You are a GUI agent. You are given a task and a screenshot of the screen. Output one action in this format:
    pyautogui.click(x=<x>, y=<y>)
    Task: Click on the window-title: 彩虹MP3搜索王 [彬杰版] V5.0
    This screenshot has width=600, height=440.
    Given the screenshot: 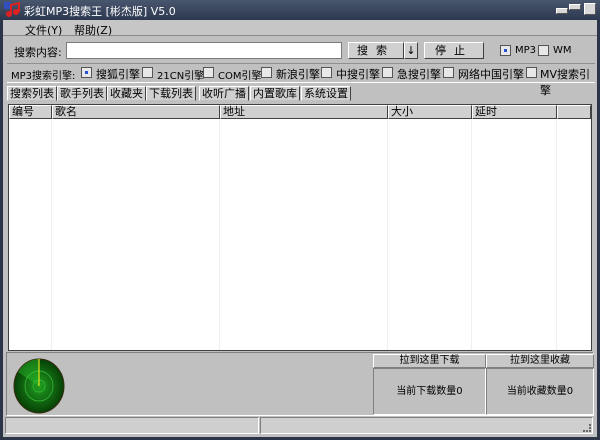 What is the action you would take?
    pyautogui.click(x=100, y=11)
    